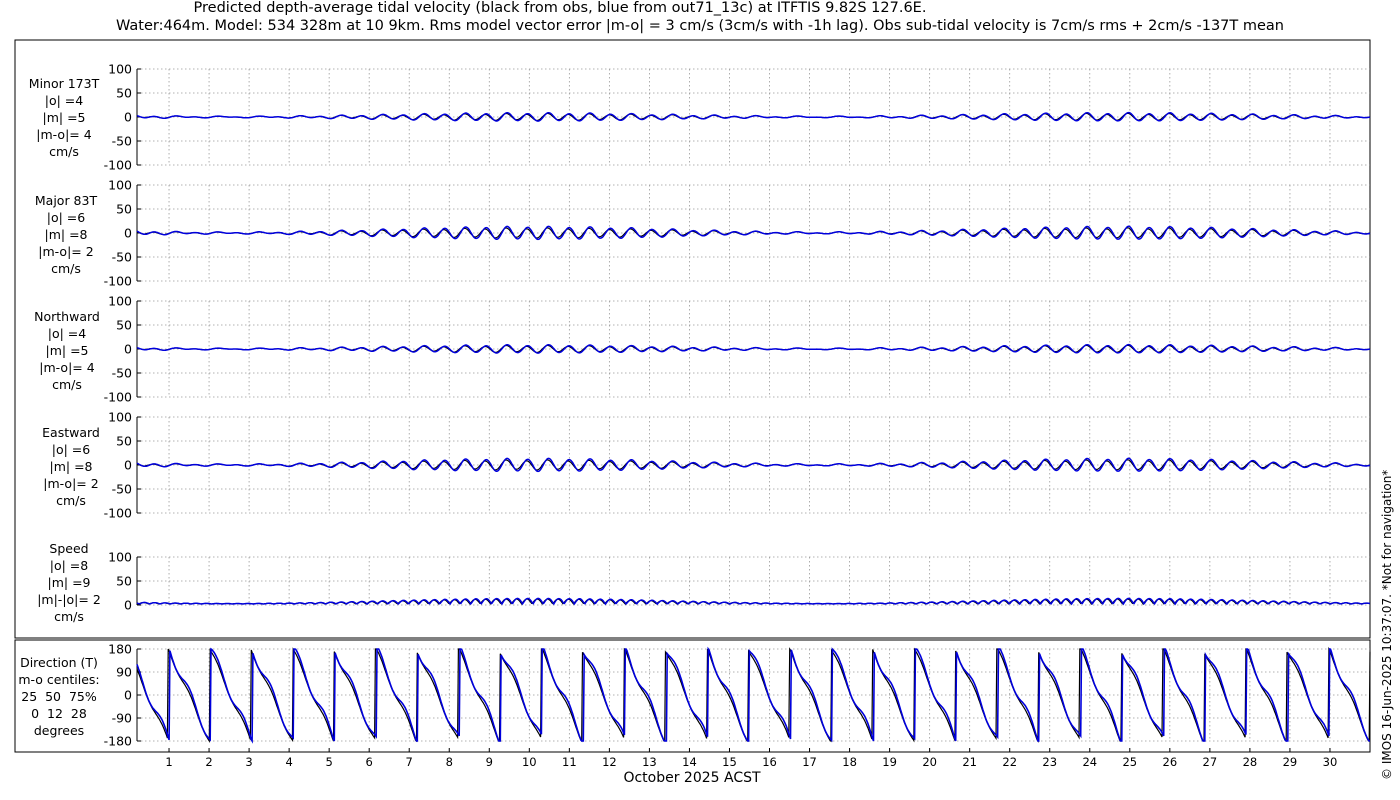 This screenshot has height=800, width=1400. I want to click on ytick-label-major-0: 100, so click(120, 185).